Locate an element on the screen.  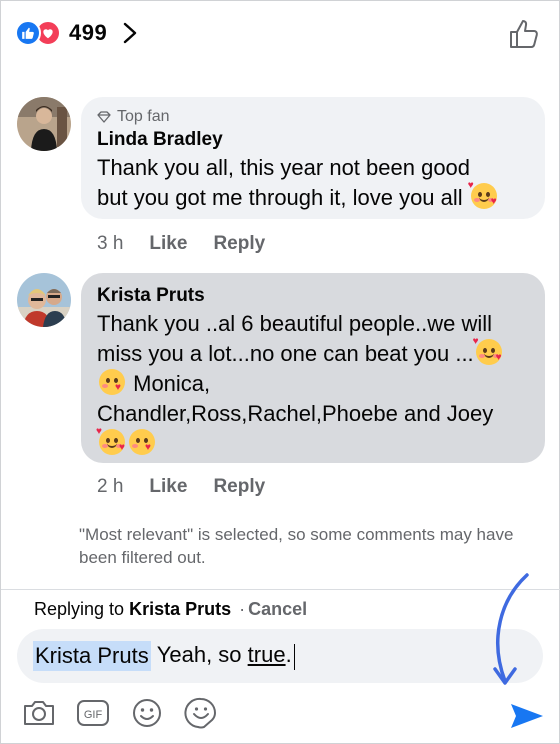
camera-icon is located at coordinates (39, 713).